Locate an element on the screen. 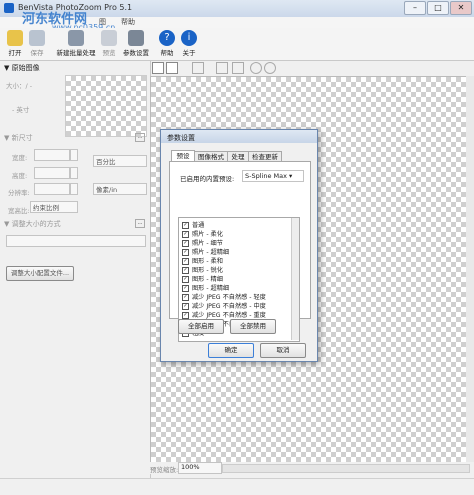  maximize-button: □ is located at coordinates (438, 8).